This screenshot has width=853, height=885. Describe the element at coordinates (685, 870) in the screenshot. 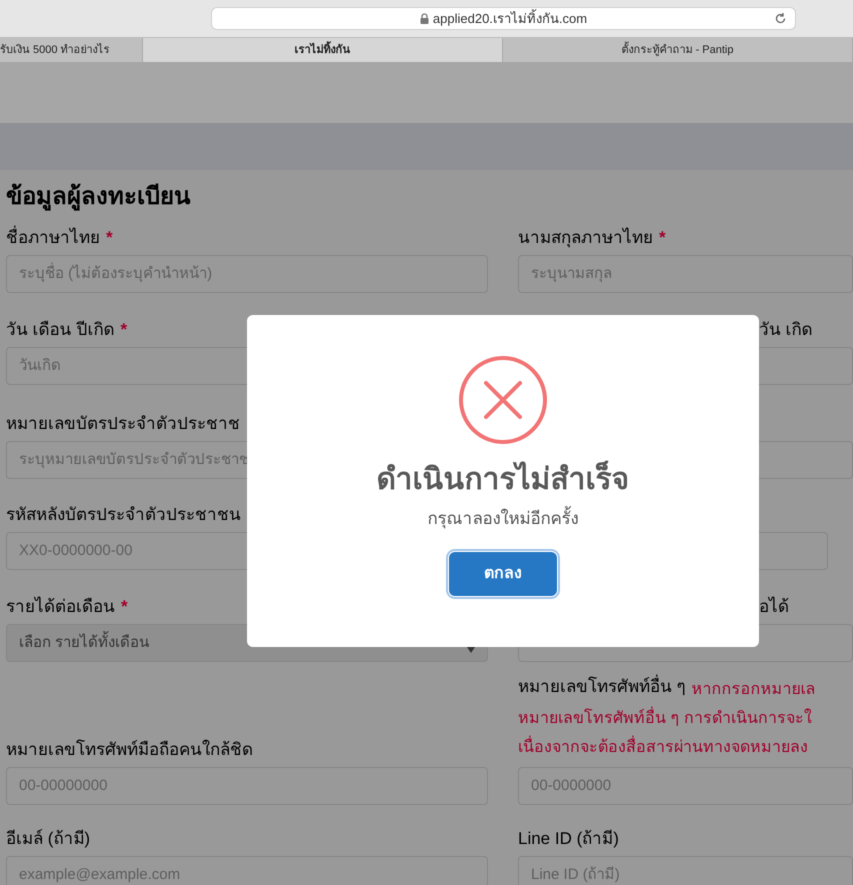

I see `input-field: Line ID (ถ้ามี)` at that location.